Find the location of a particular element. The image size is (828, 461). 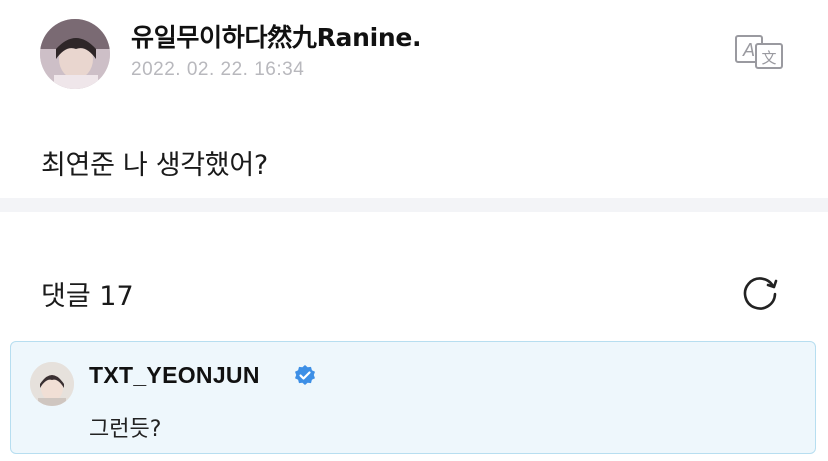

translate-icon: A 文 is located at coordinates (759, 52).